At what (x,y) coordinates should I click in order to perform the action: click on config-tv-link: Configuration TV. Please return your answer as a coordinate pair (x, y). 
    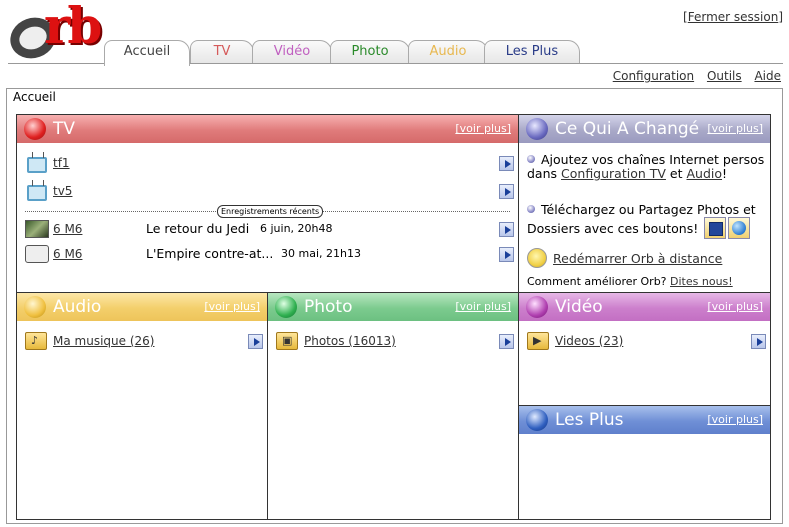
    Looking at the image, I should click on (613, 173).